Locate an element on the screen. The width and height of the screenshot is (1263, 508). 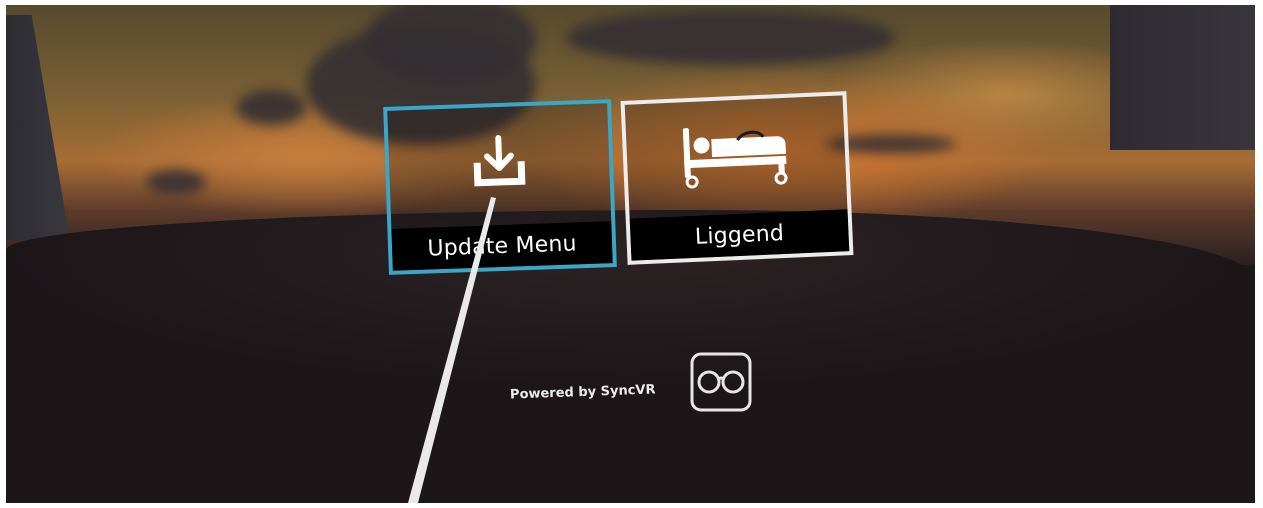
liggend-label: Liggend is located at coordinates (739, 235).